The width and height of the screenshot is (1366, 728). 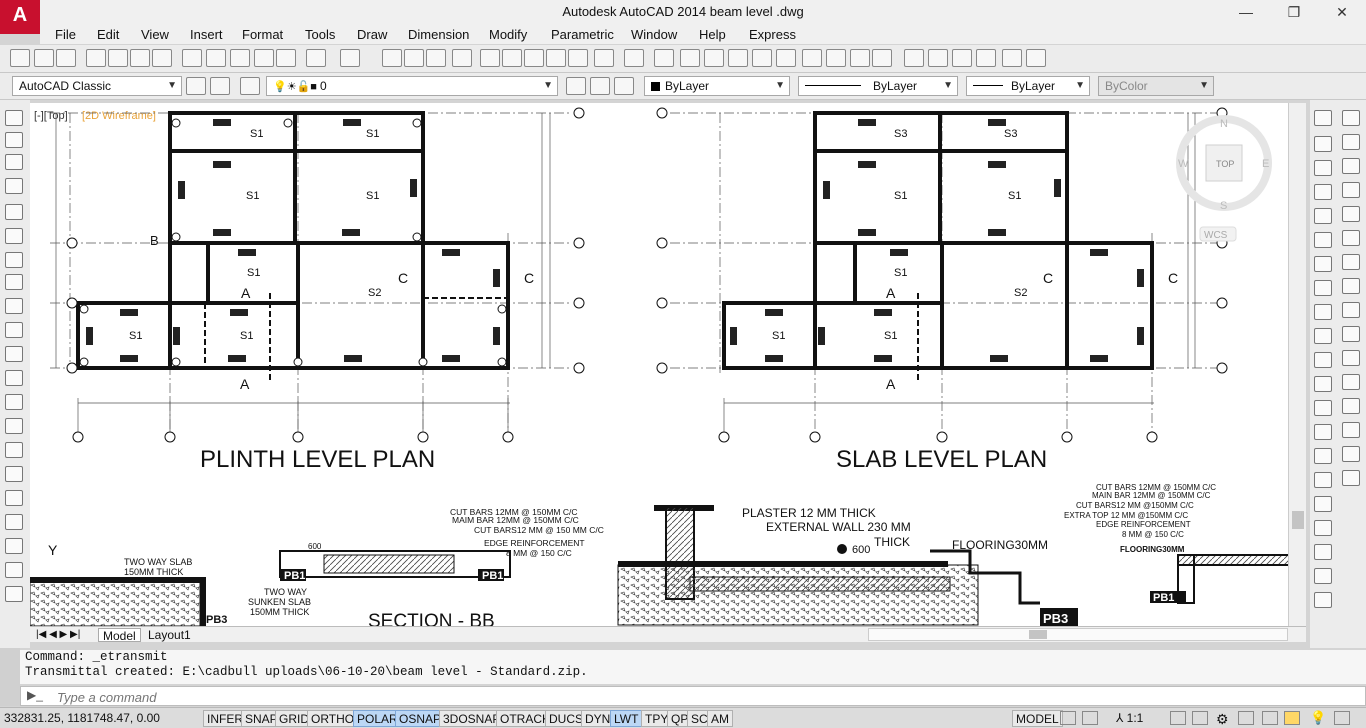 What do you see at coordinates (65, 34) in the screenshot?
I see `menu-file: File` at bounding box center [65, 34].